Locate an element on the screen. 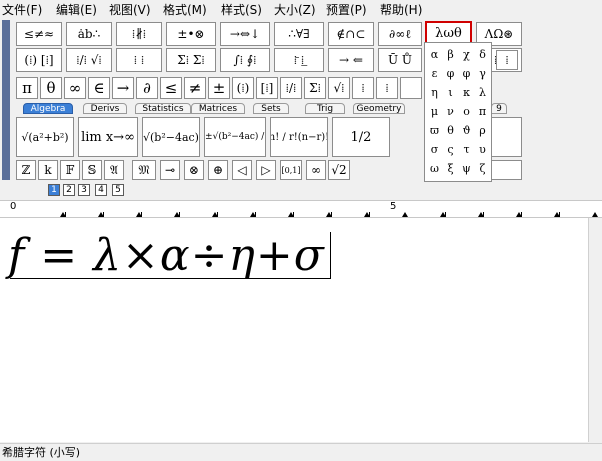 The height and width of the screenshot is (461, 602). symbol-right-triangle: ▷ is located at coordinates (266, 170).